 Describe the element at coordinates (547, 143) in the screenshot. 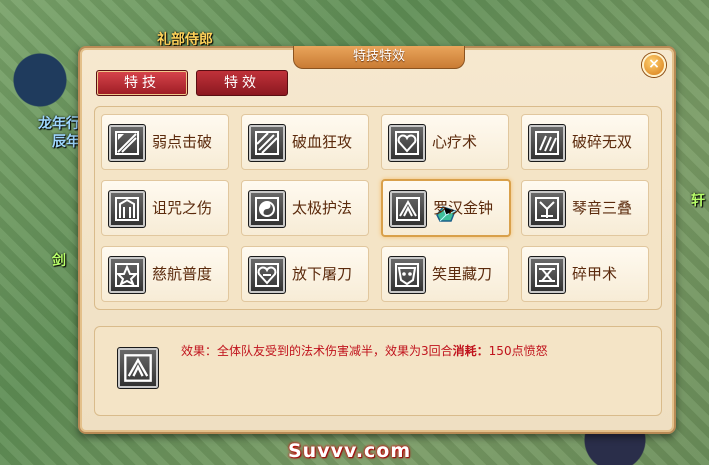

I see `shatter-icon` at that location.